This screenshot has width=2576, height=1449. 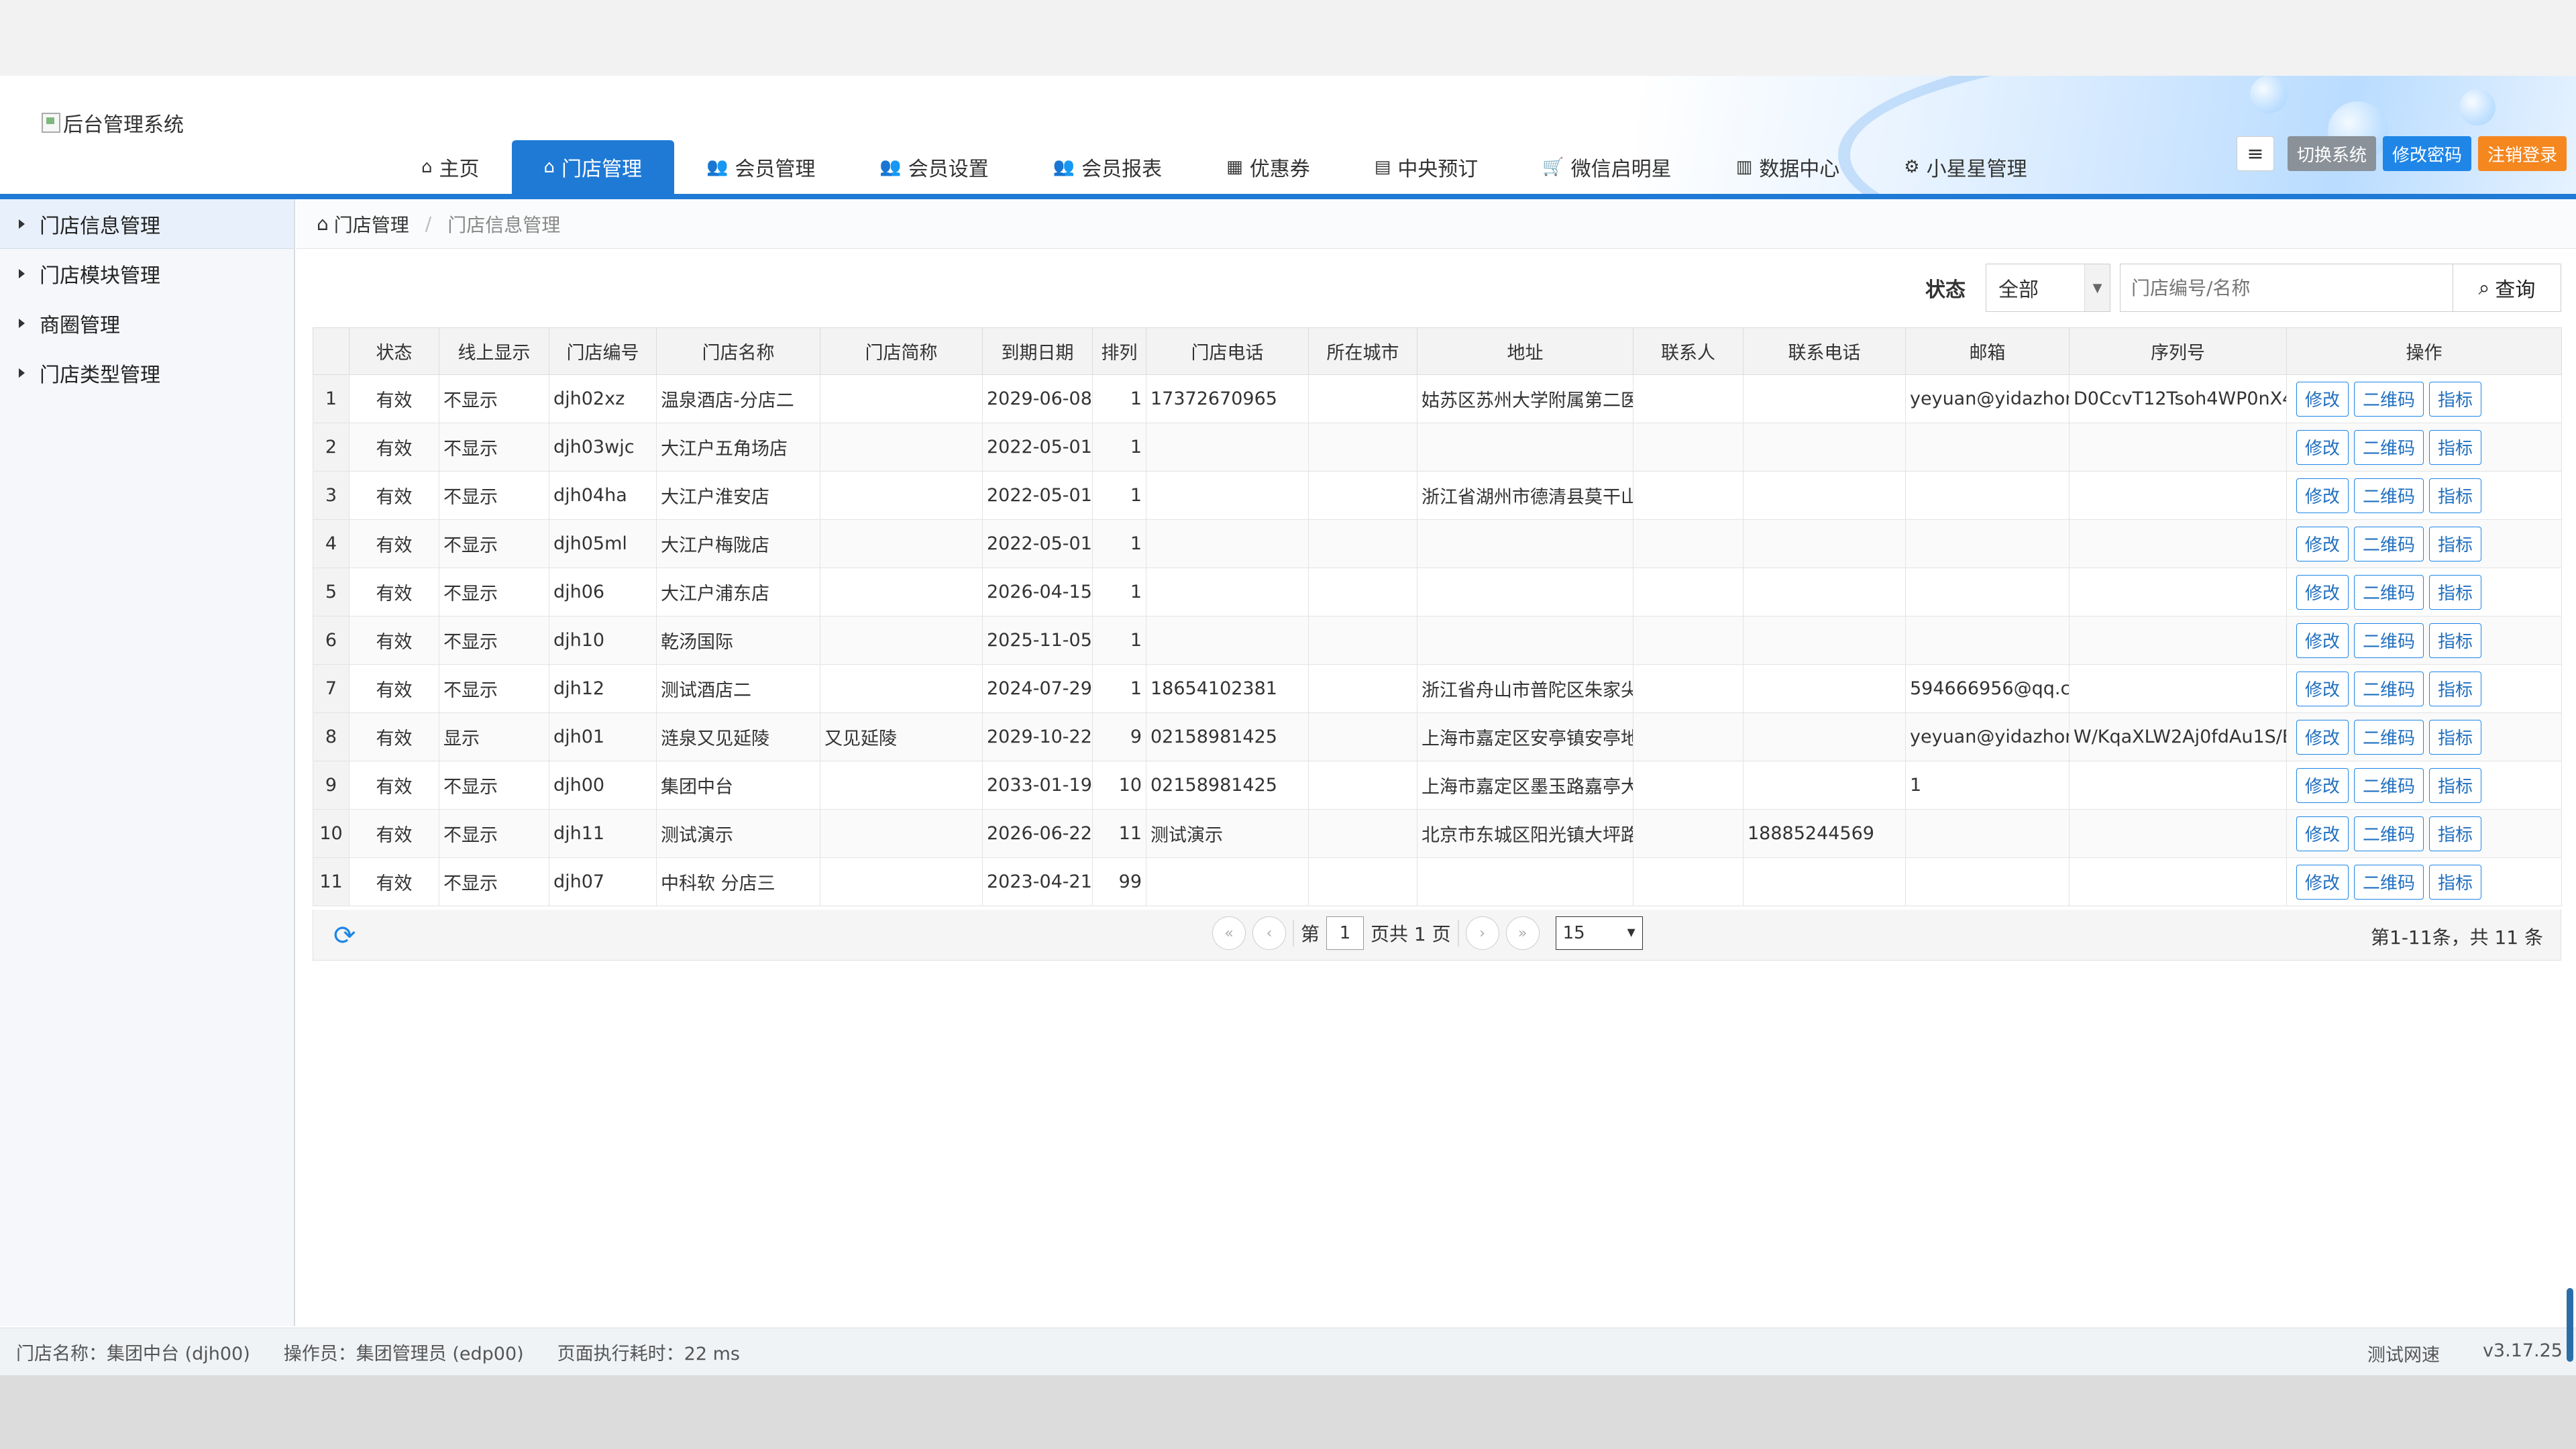 What do you see at coordinates (1437, 592) in the screenshot?
I see `table-row: 5 有效 不显示 djh06 大江户浦东店 2026-04-15 1 修改 二维码 指标` at bounding box center [1437, 592].